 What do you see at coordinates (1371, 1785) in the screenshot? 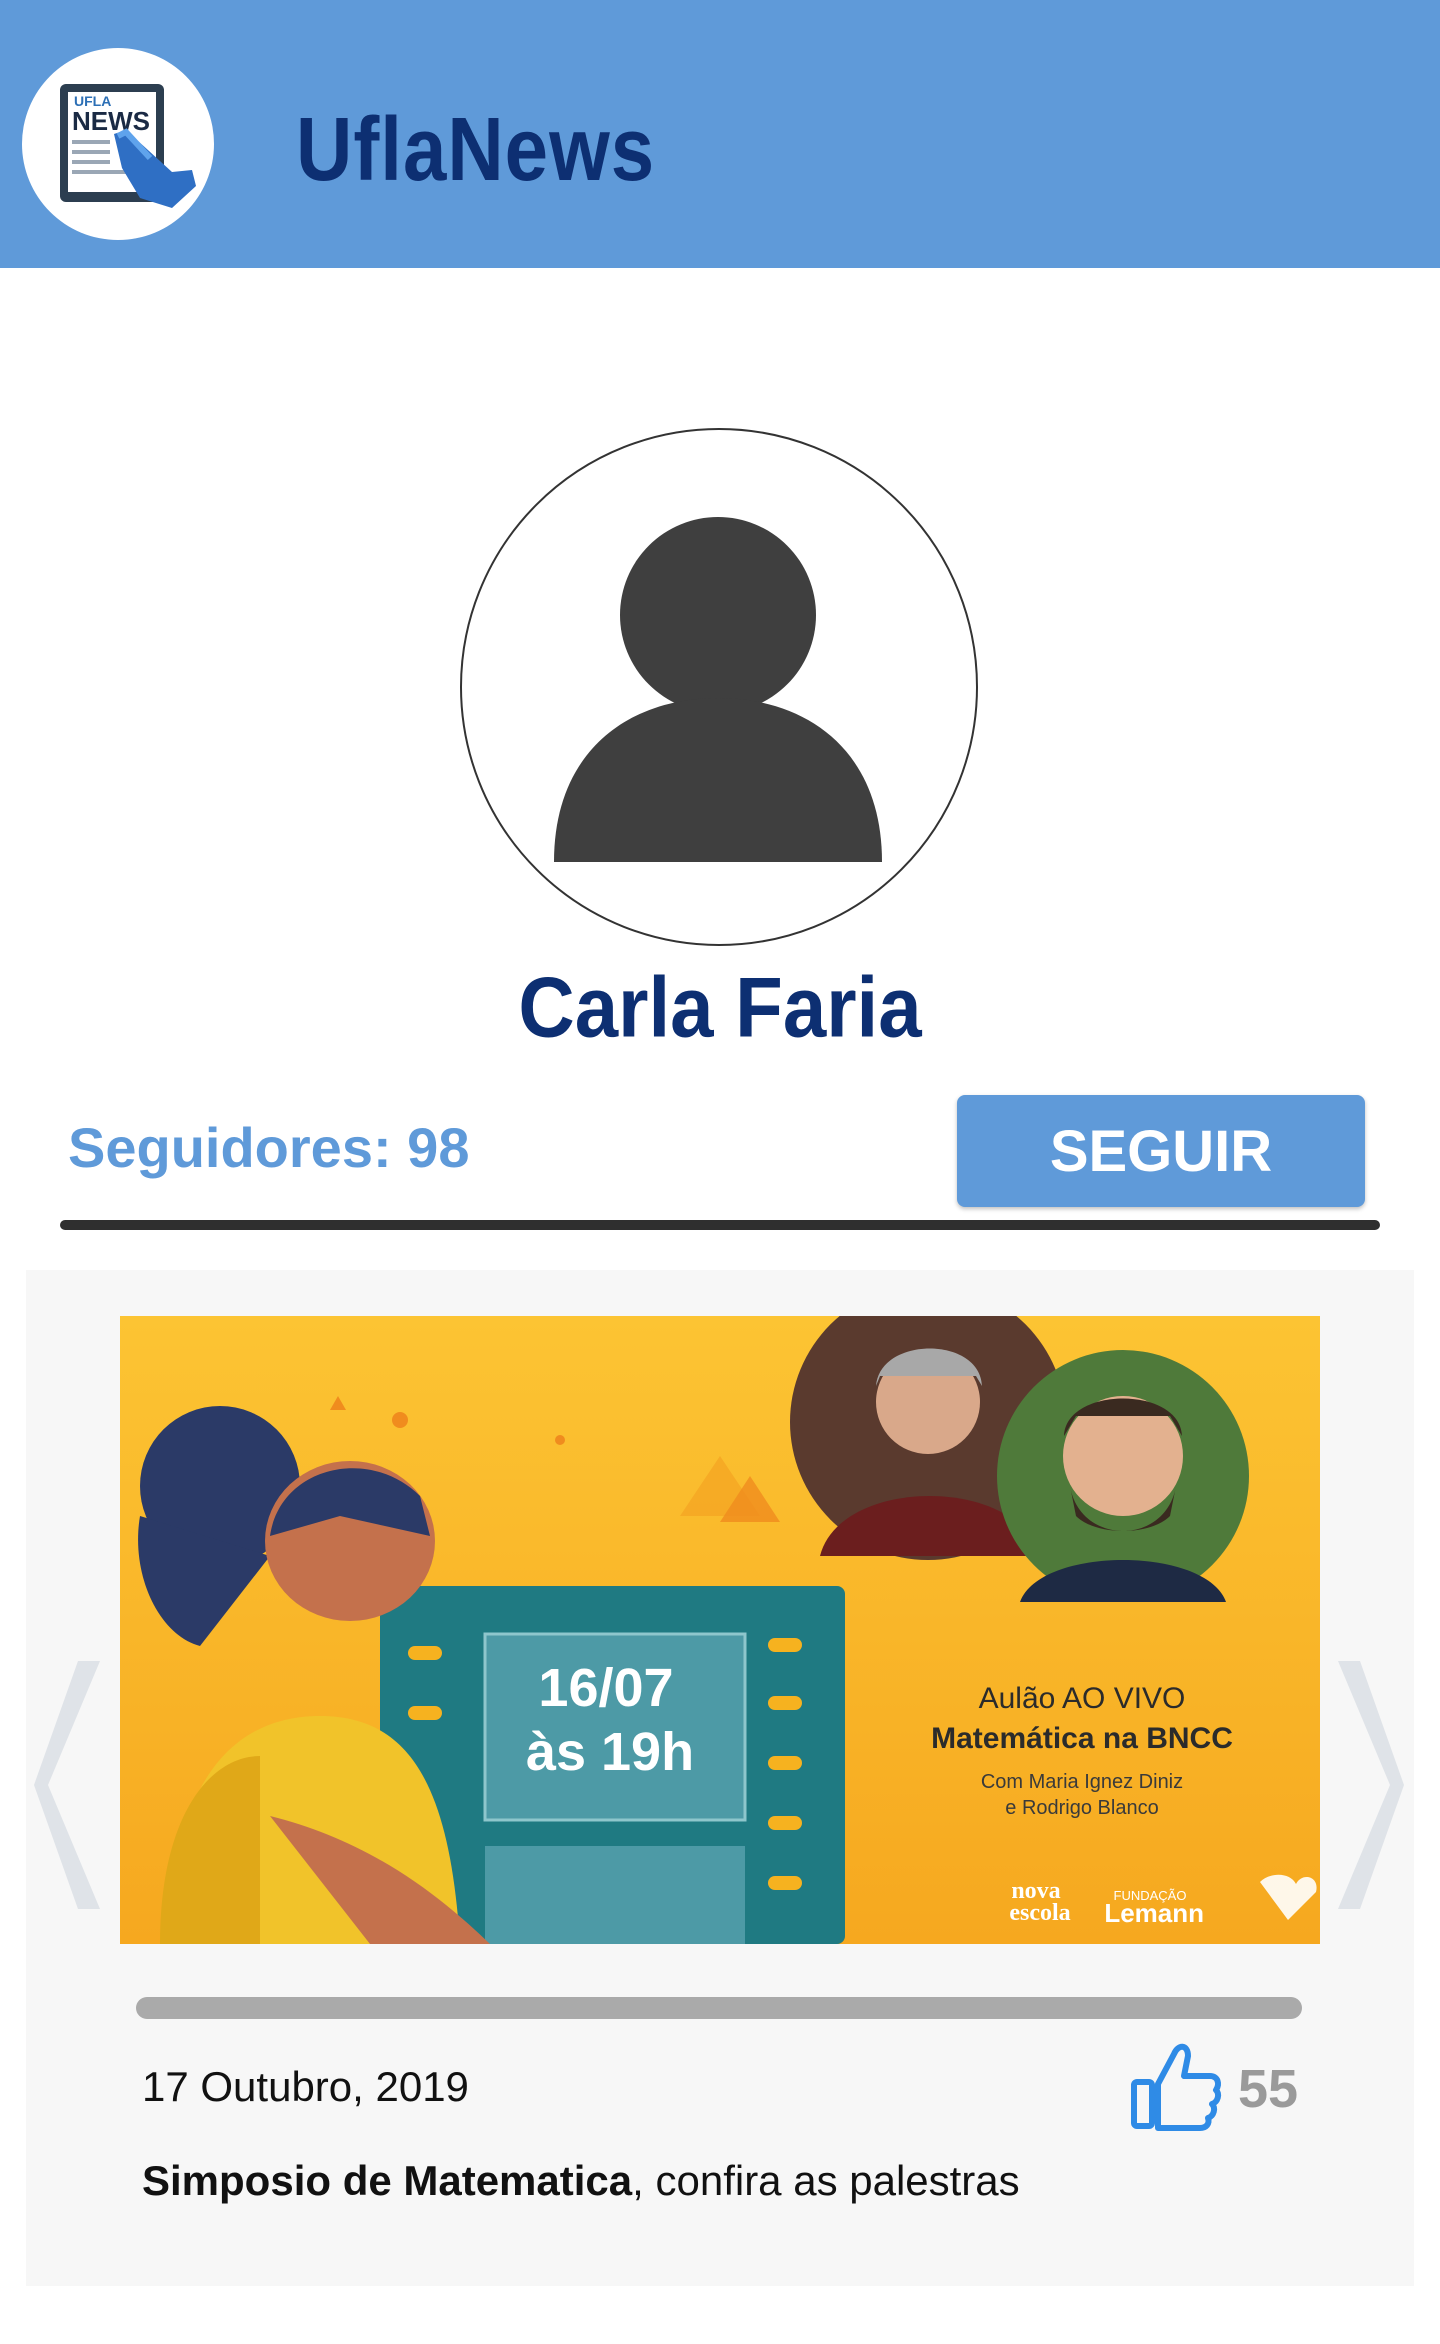
I see `chevron-right-icon` at bounding box center [1371, 1785].